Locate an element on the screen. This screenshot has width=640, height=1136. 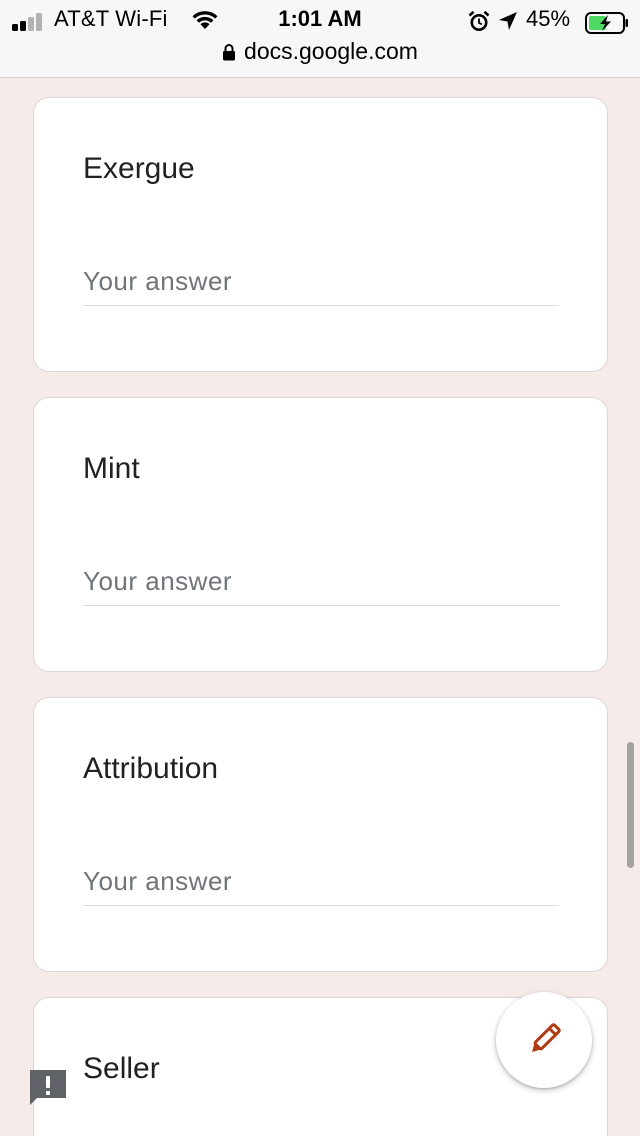
pencil-icon is located at coordinates (546, 1038).